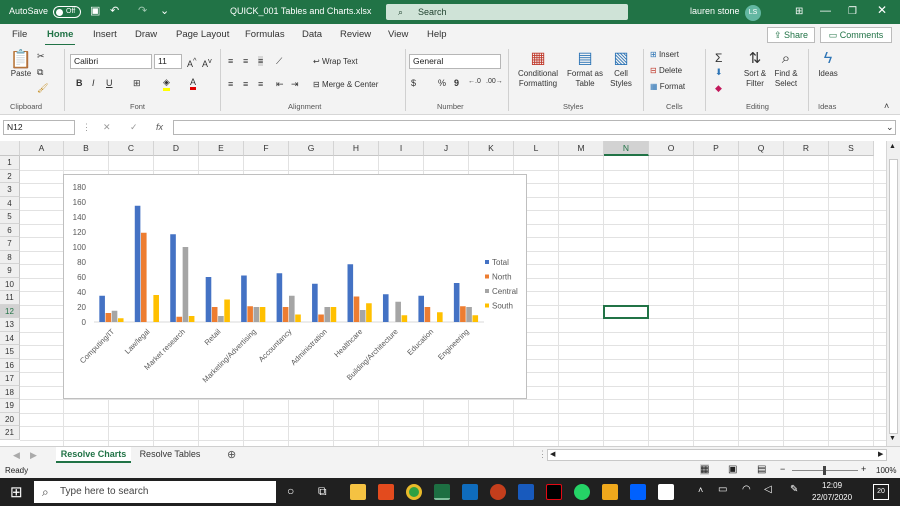  Describe the element at coordinates (534, 127) in the screenshot. I see `formula-input` at that location.